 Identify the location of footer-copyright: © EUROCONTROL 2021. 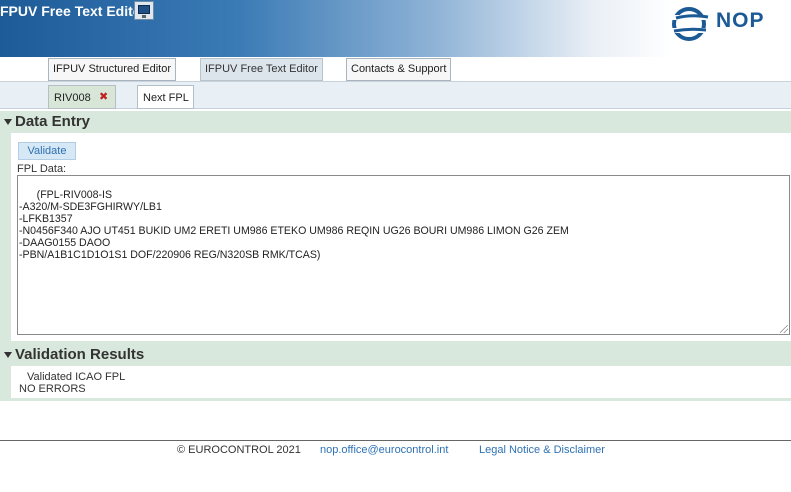
(239, 450).